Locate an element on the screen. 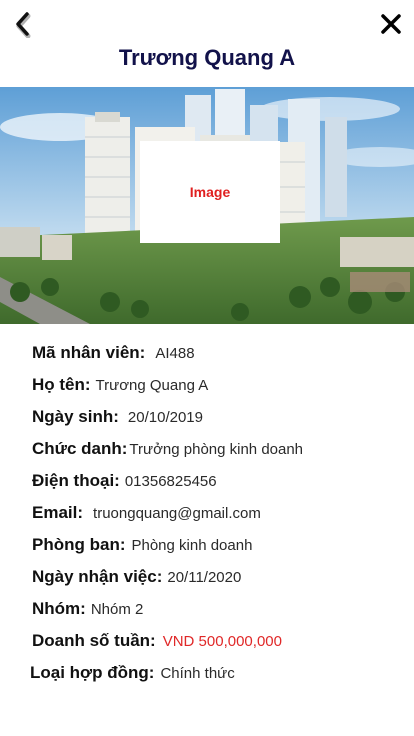  field-value: 01356825456 is located at coordinates (170, 481).